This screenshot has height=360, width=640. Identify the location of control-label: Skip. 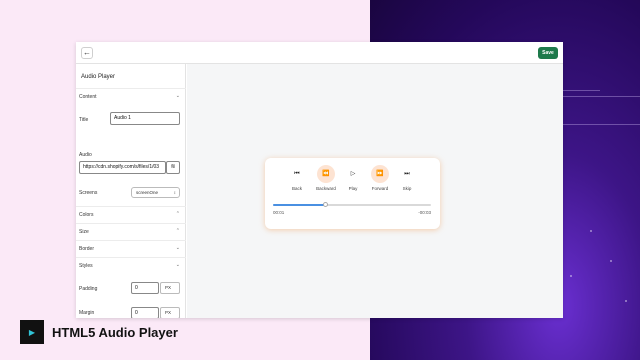
(407, 188).